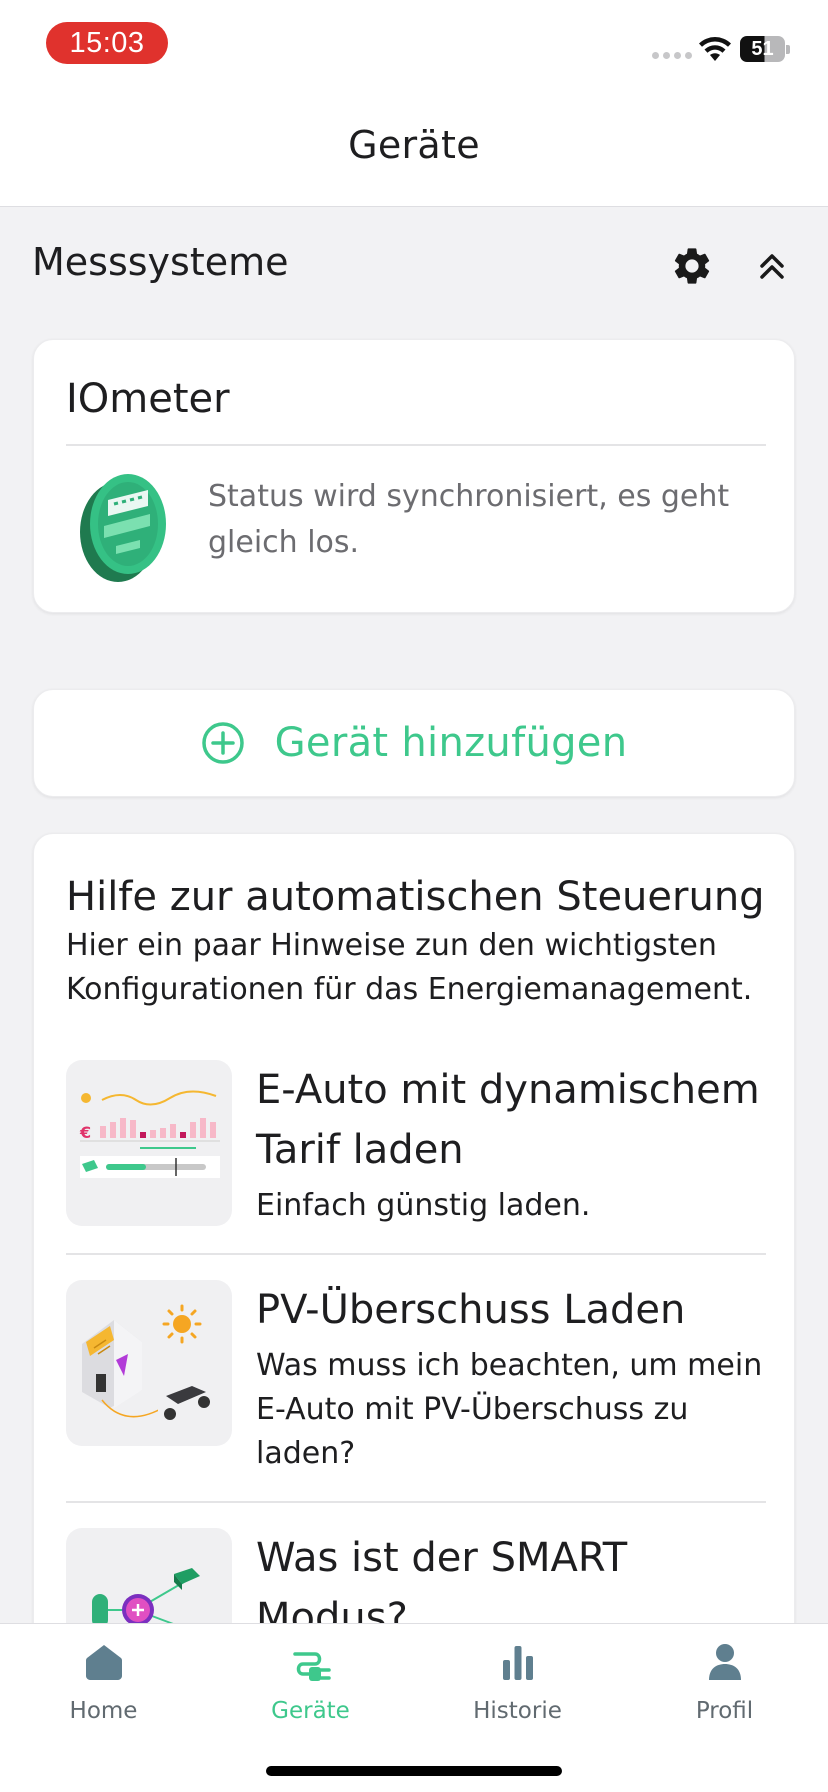  Describe the element at coordinates (310, 1711) in the screenshot. I see `tab-label: Geräte` at that location.